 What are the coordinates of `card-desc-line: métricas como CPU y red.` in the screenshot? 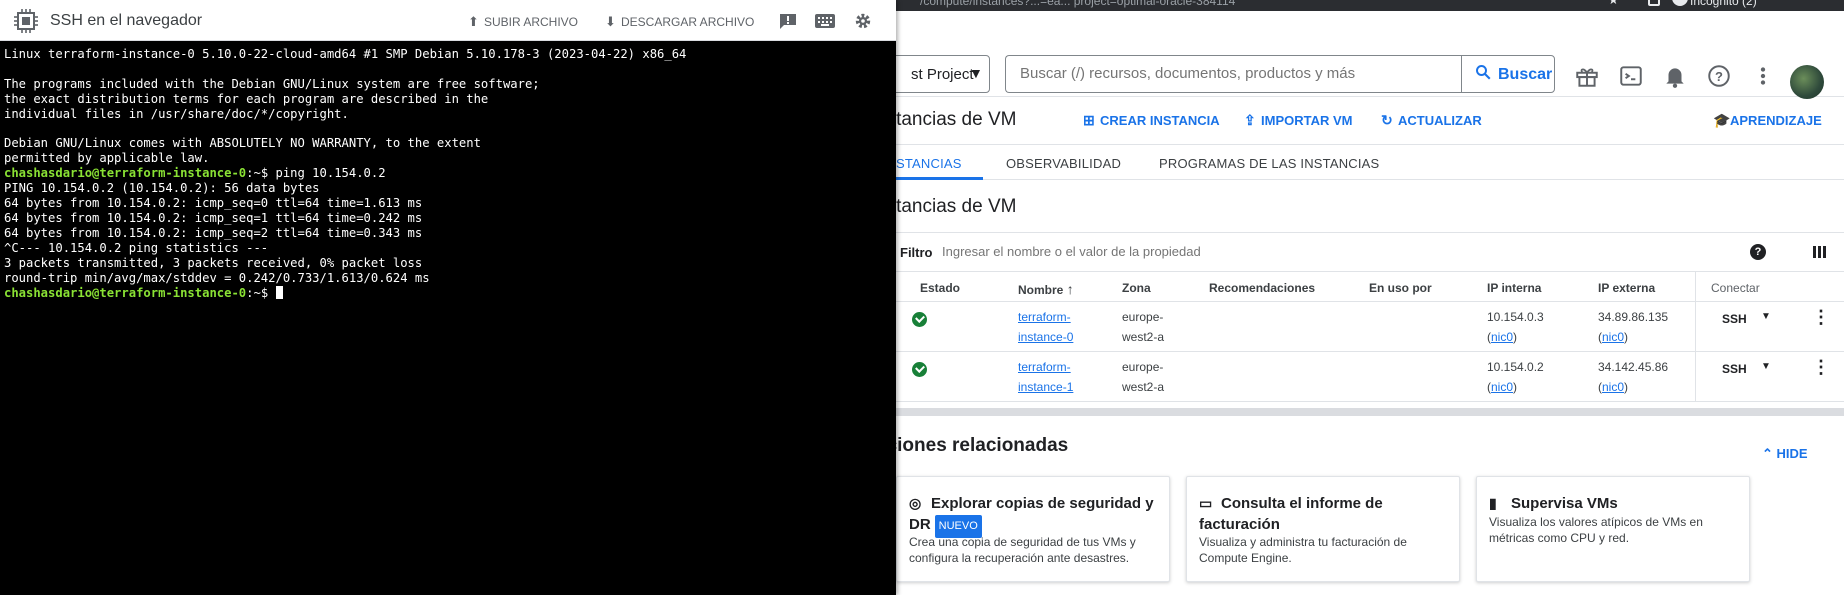 It's located at (1559, 538).